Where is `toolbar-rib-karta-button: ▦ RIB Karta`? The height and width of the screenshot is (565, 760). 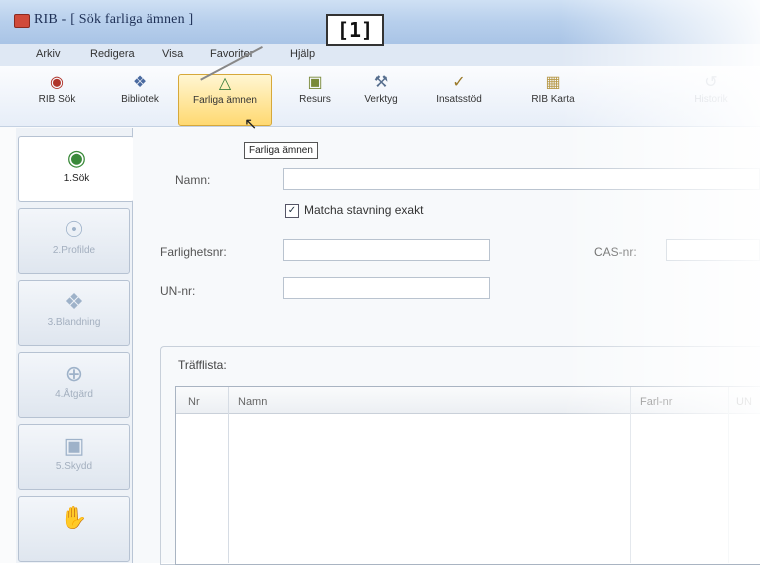 toolbar-rib-karta-button: ▦ RIB Karta is located at coordinates (553, 99).